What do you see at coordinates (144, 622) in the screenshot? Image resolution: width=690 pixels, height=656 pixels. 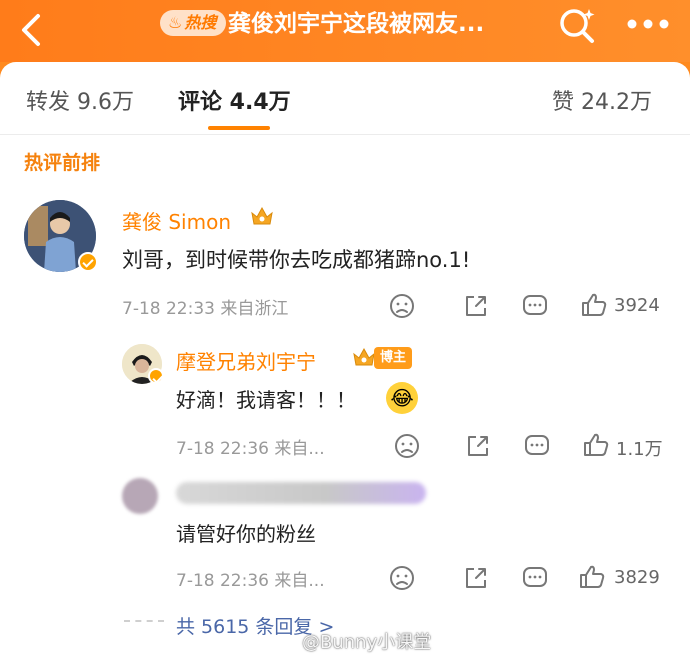 I see `divider` at bounding box center [144, 622].